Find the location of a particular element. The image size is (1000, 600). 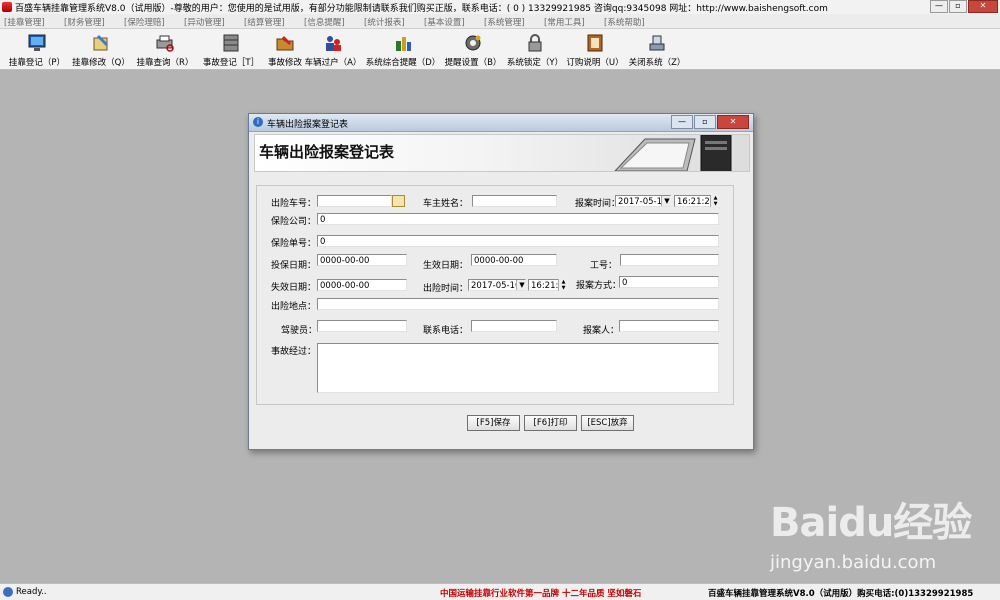

toolbar-close-system-label: 关闭系统（Z） is located at coordinates (657, 63).